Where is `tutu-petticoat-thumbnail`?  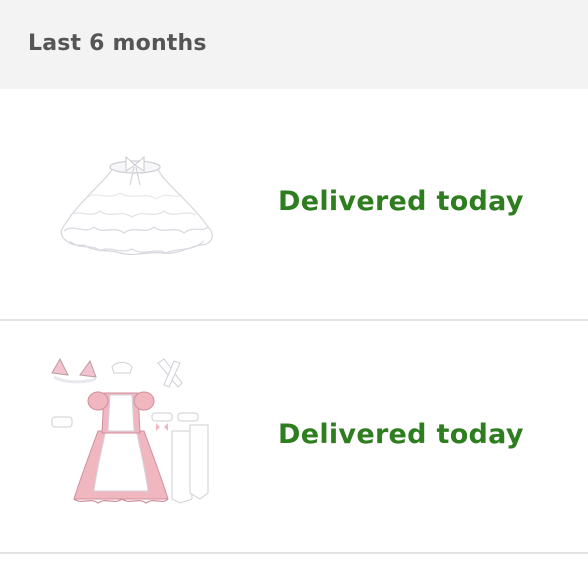
tutu-petticoat-thumbnail is located at coordinates (135, 204).